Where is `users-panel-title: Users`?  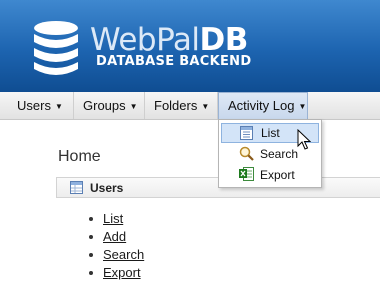
users-panel-title: Users is located at coordinates (107, 188).